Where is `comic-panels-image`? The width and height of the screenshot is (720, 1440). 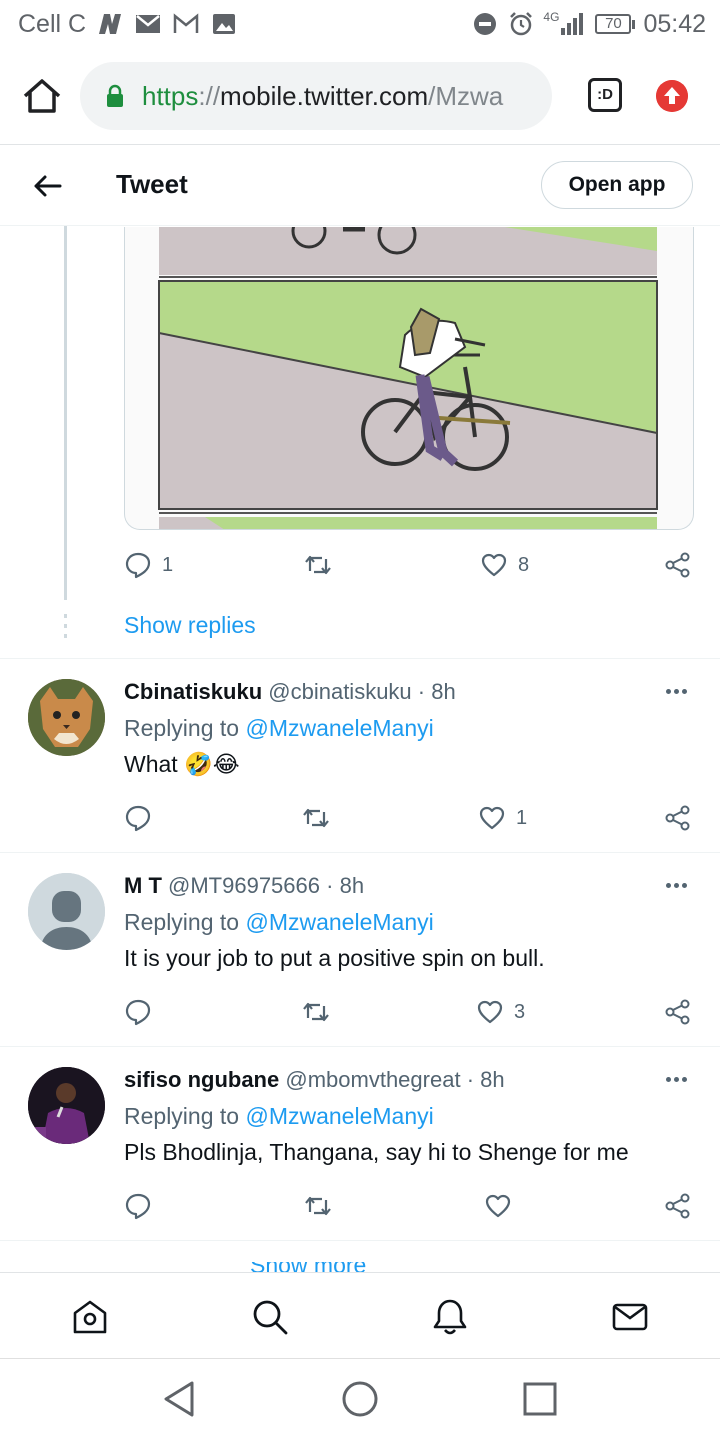
comic-panels-image is located at coordinates (408, 378).